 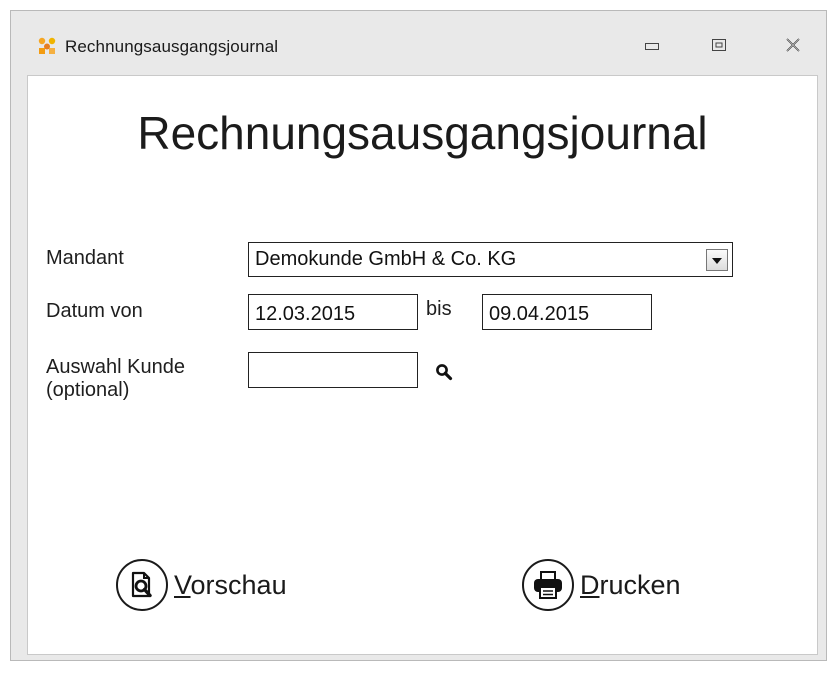 What do you see at coordinates (333, 312) in the screenshot?
I see `datum-von-input` at bounding box center [333, 312].